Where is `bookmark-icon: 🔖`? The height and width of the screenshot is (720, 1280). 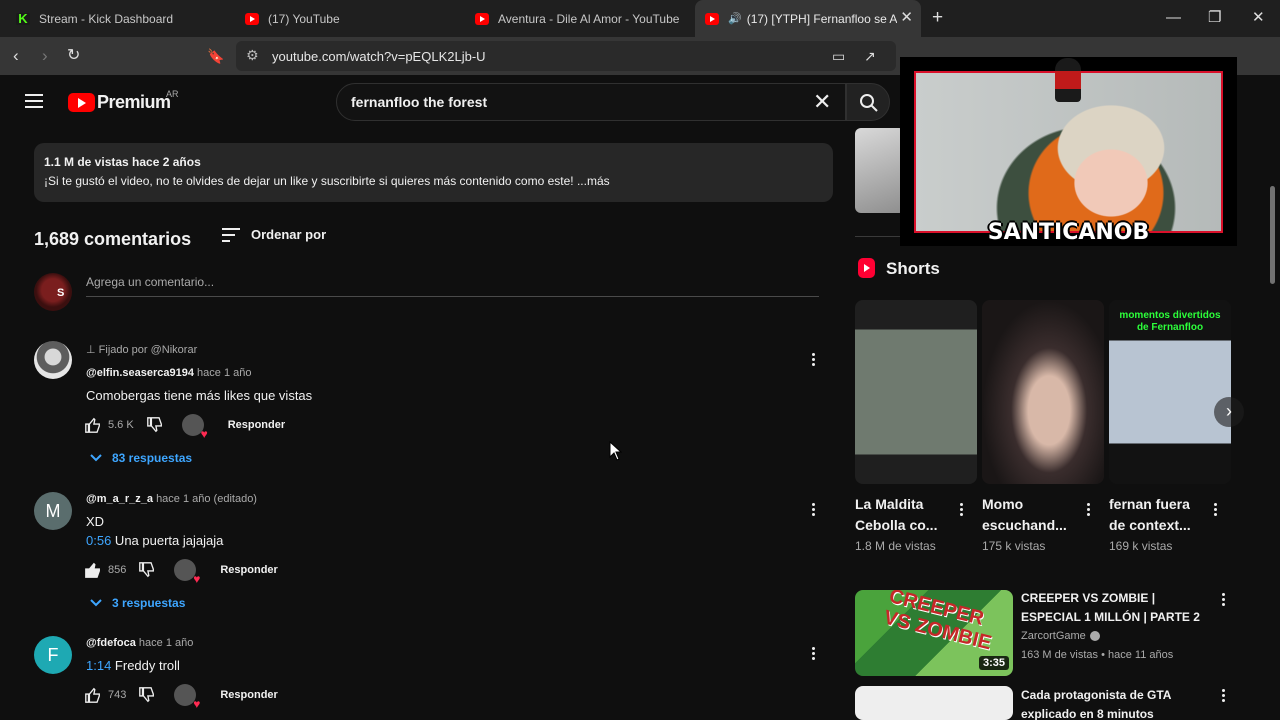
bookmark-icon: 🔖 is located at coordinates (215, 56).